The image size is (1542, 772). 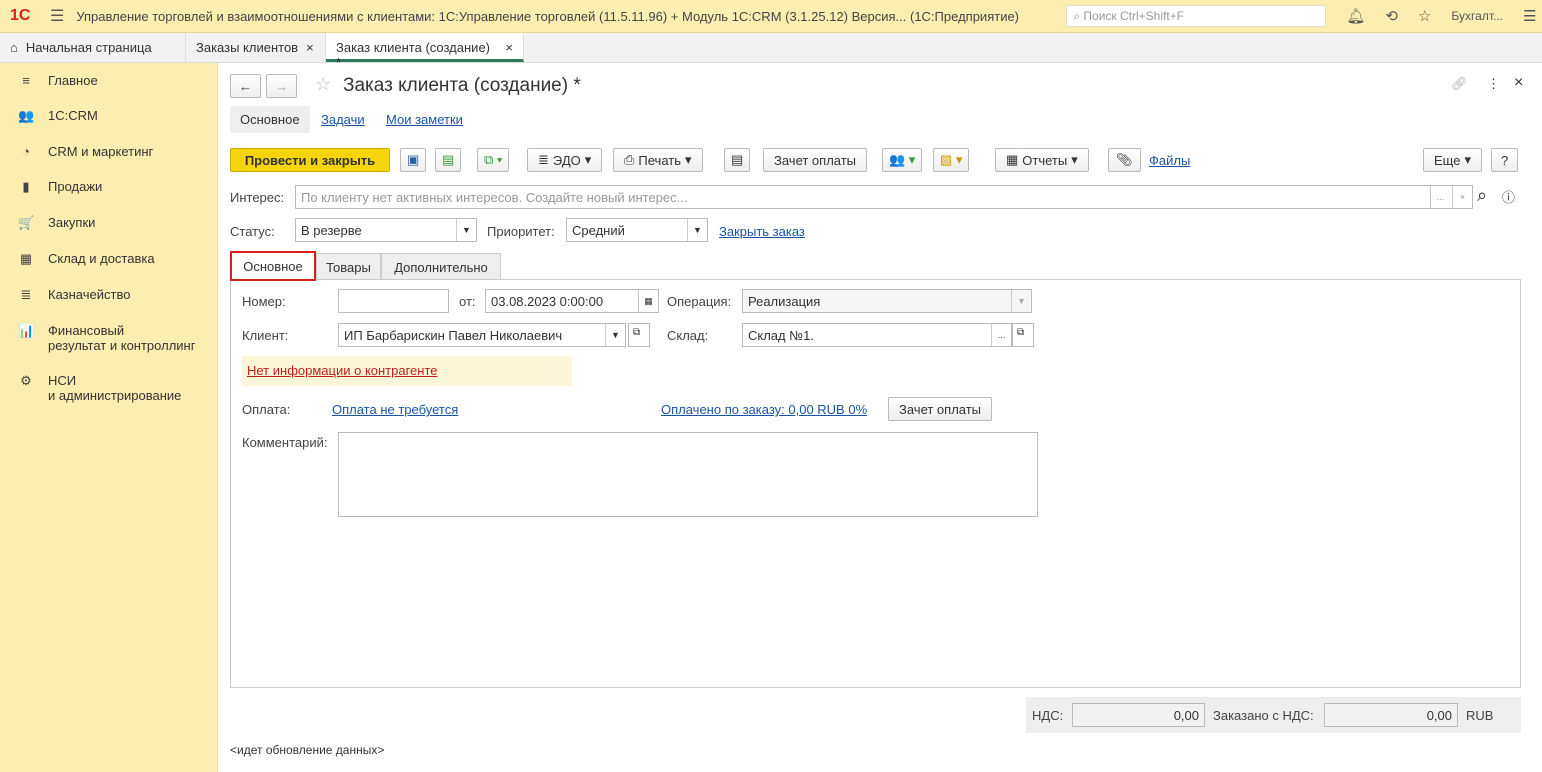 What do you see at coordinates (1355, 16) in the screenshot?
I see `bell-icon: 🔔︎` at bounding box center [1355, 16].